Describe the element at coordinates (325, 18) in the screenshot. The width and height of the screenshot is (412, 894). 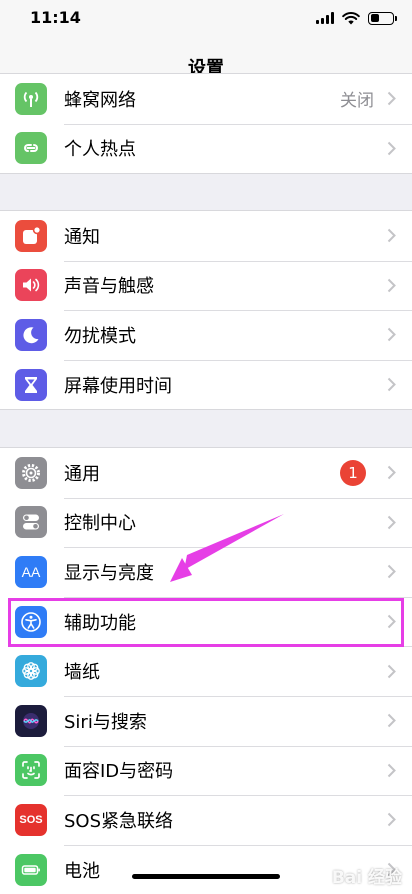
I see `cellular-signal-icon` at that location.